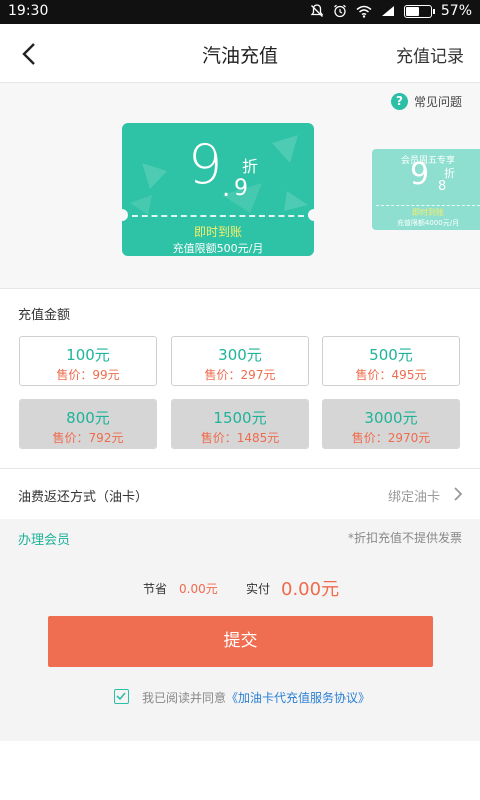 This screenshot has height=800, width=480. I want to click on bind-card-label: 绑定油卡, so click(413, 497).